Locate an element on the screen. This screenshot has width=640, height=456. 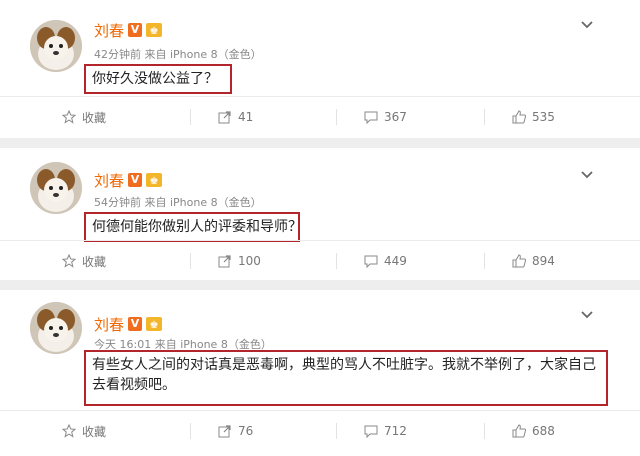
action-bar: 收藏 41 367 535 is located at coordinates (320, 116).